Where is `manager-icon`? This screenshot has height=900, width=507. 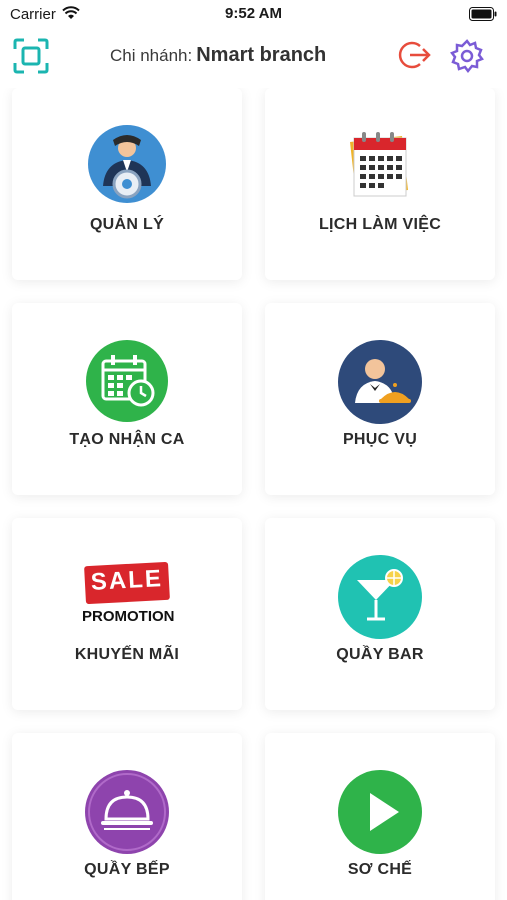 manager-icon is located at coordinates (127, 164).